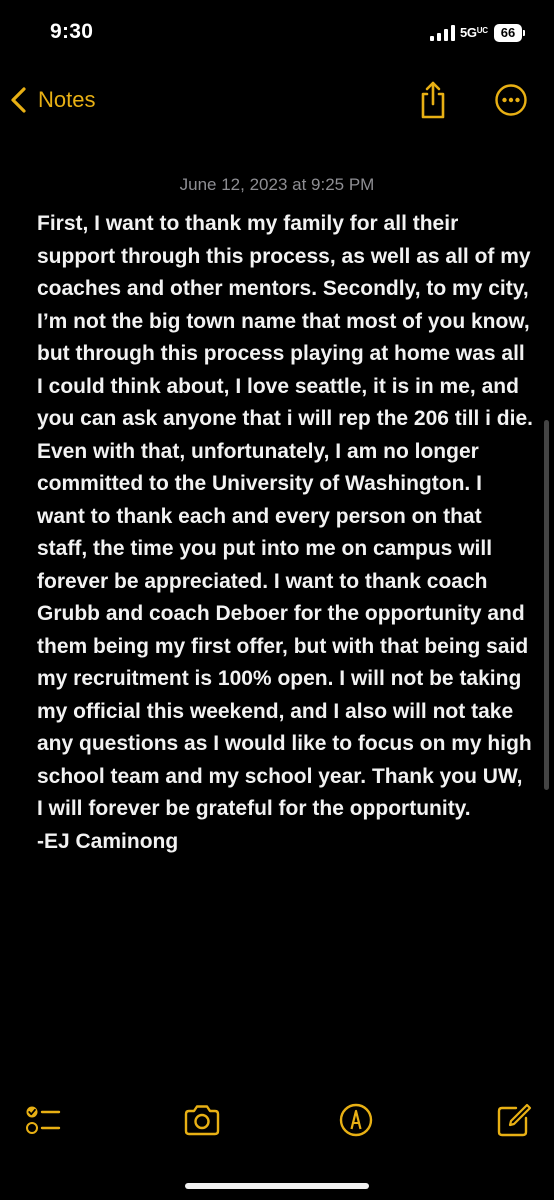 This screenshot has height=1200, width=554. Describe the element at coordinates (442, 33) in the screenshot. I see `cellular-signal-icon` at that location.